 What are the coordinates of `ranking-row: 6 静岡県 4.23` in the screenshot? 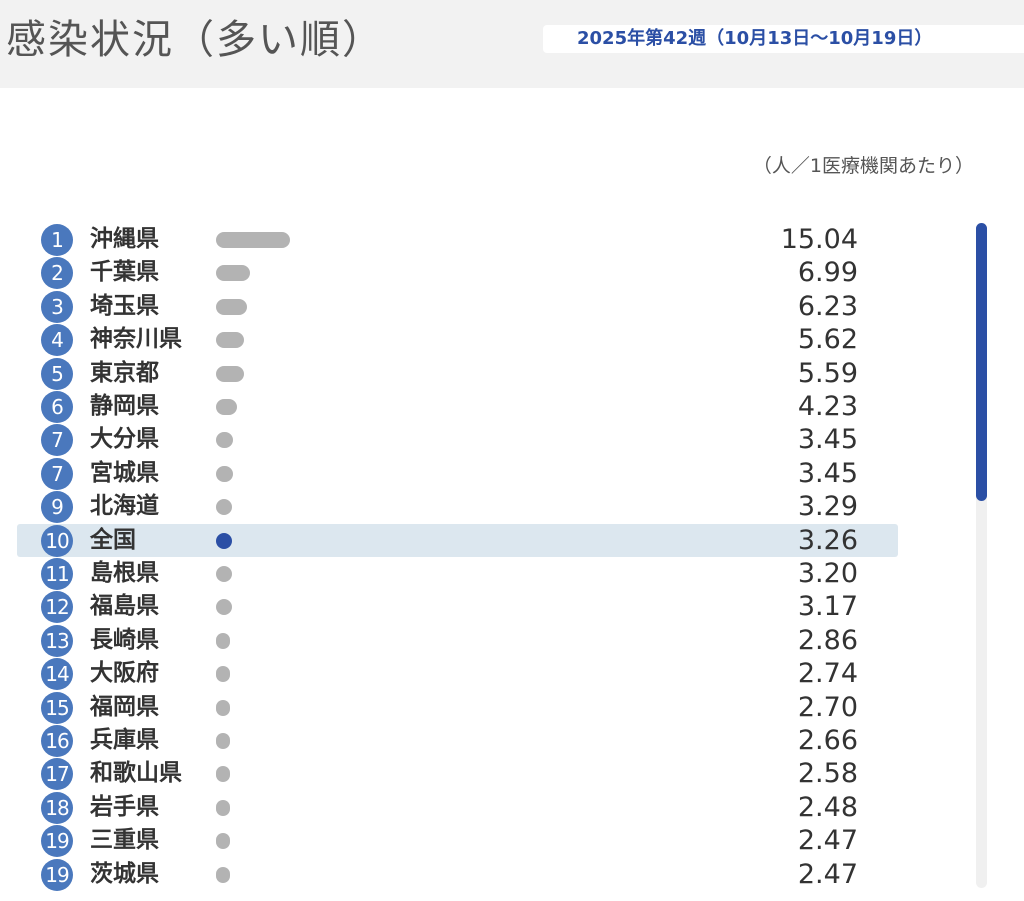 It's located at (480, 406).